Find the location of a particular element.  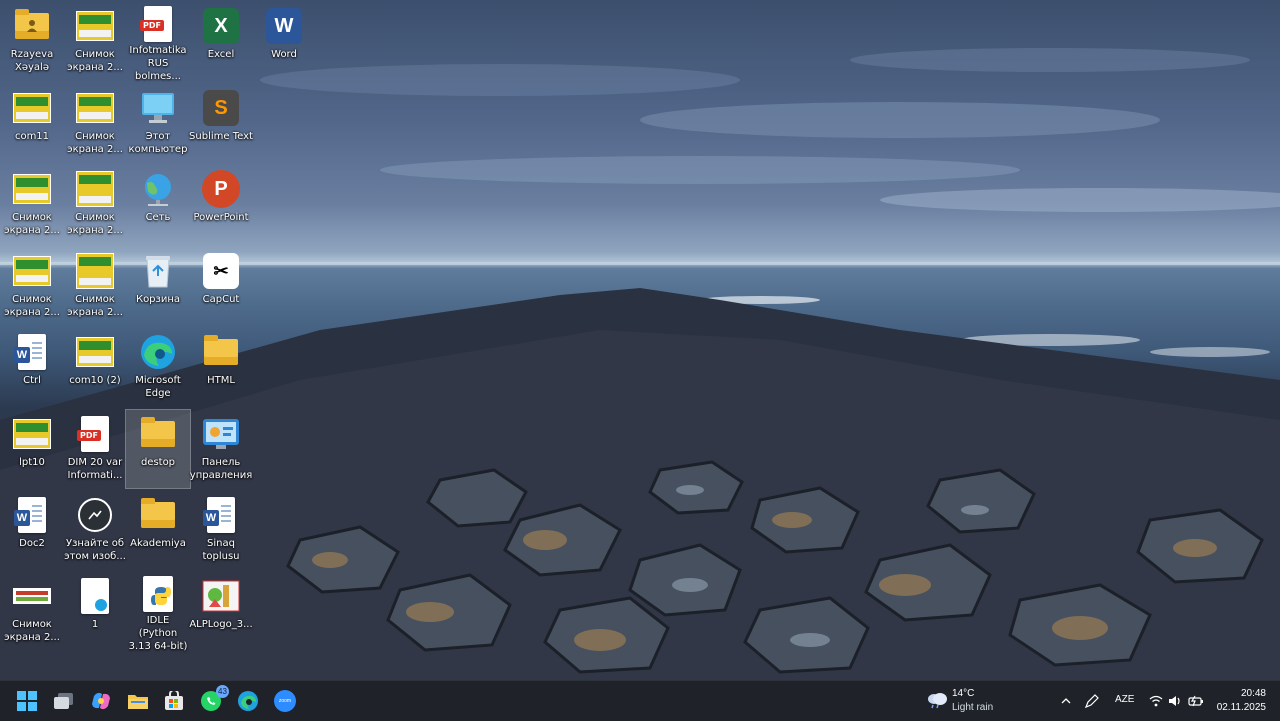

desktop-icon: W Word is located at coordinates (284, 41).